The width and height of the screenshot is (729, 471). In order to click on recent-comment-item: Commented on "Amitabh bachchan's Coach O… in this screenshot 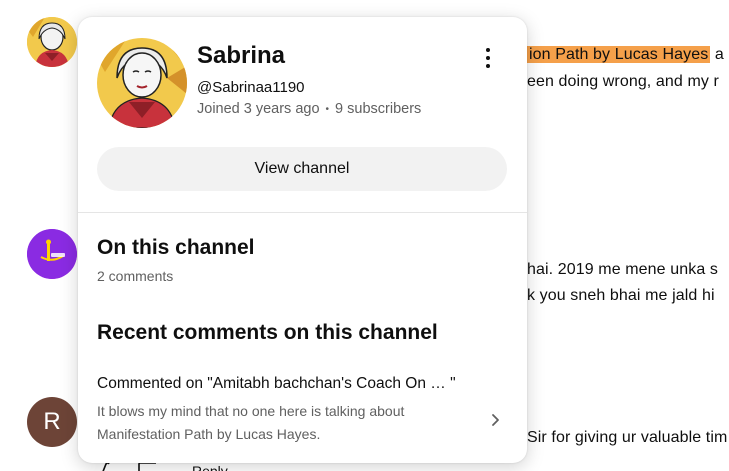, I will do `click(302, 407)`.